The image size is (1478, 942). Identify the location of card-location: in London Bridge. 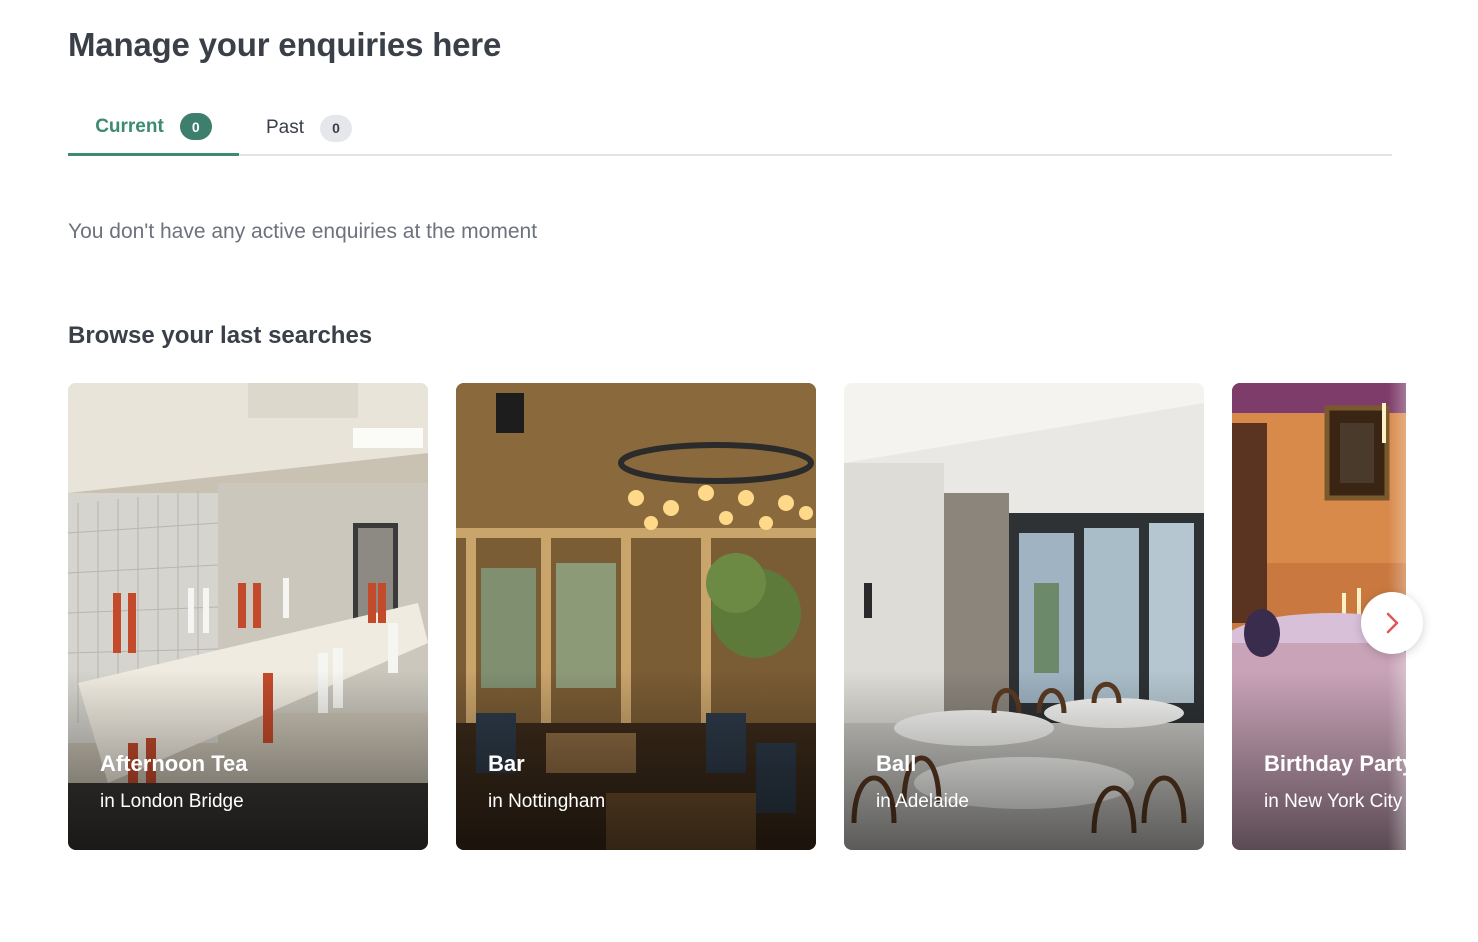
(172, 801).